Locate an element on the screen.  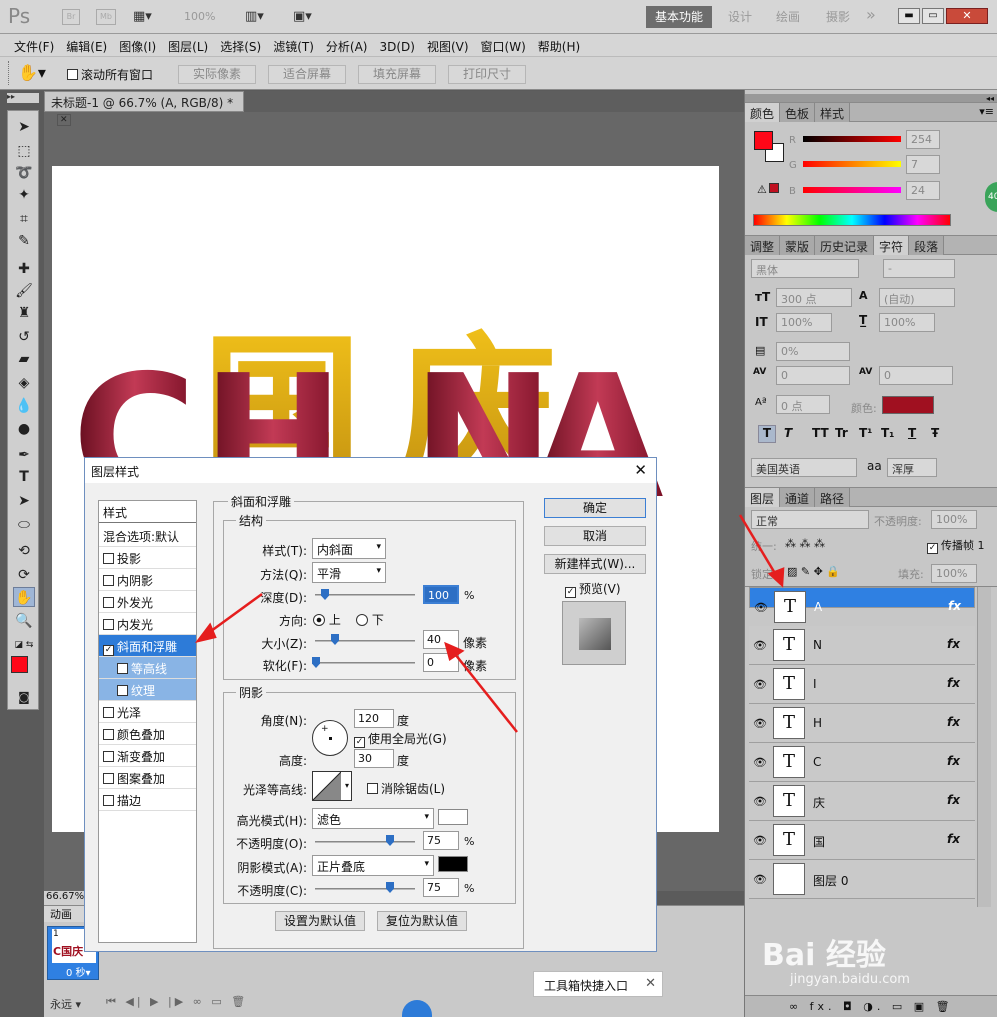
superscript-button: T¹ is located at coordinates (865, 433).